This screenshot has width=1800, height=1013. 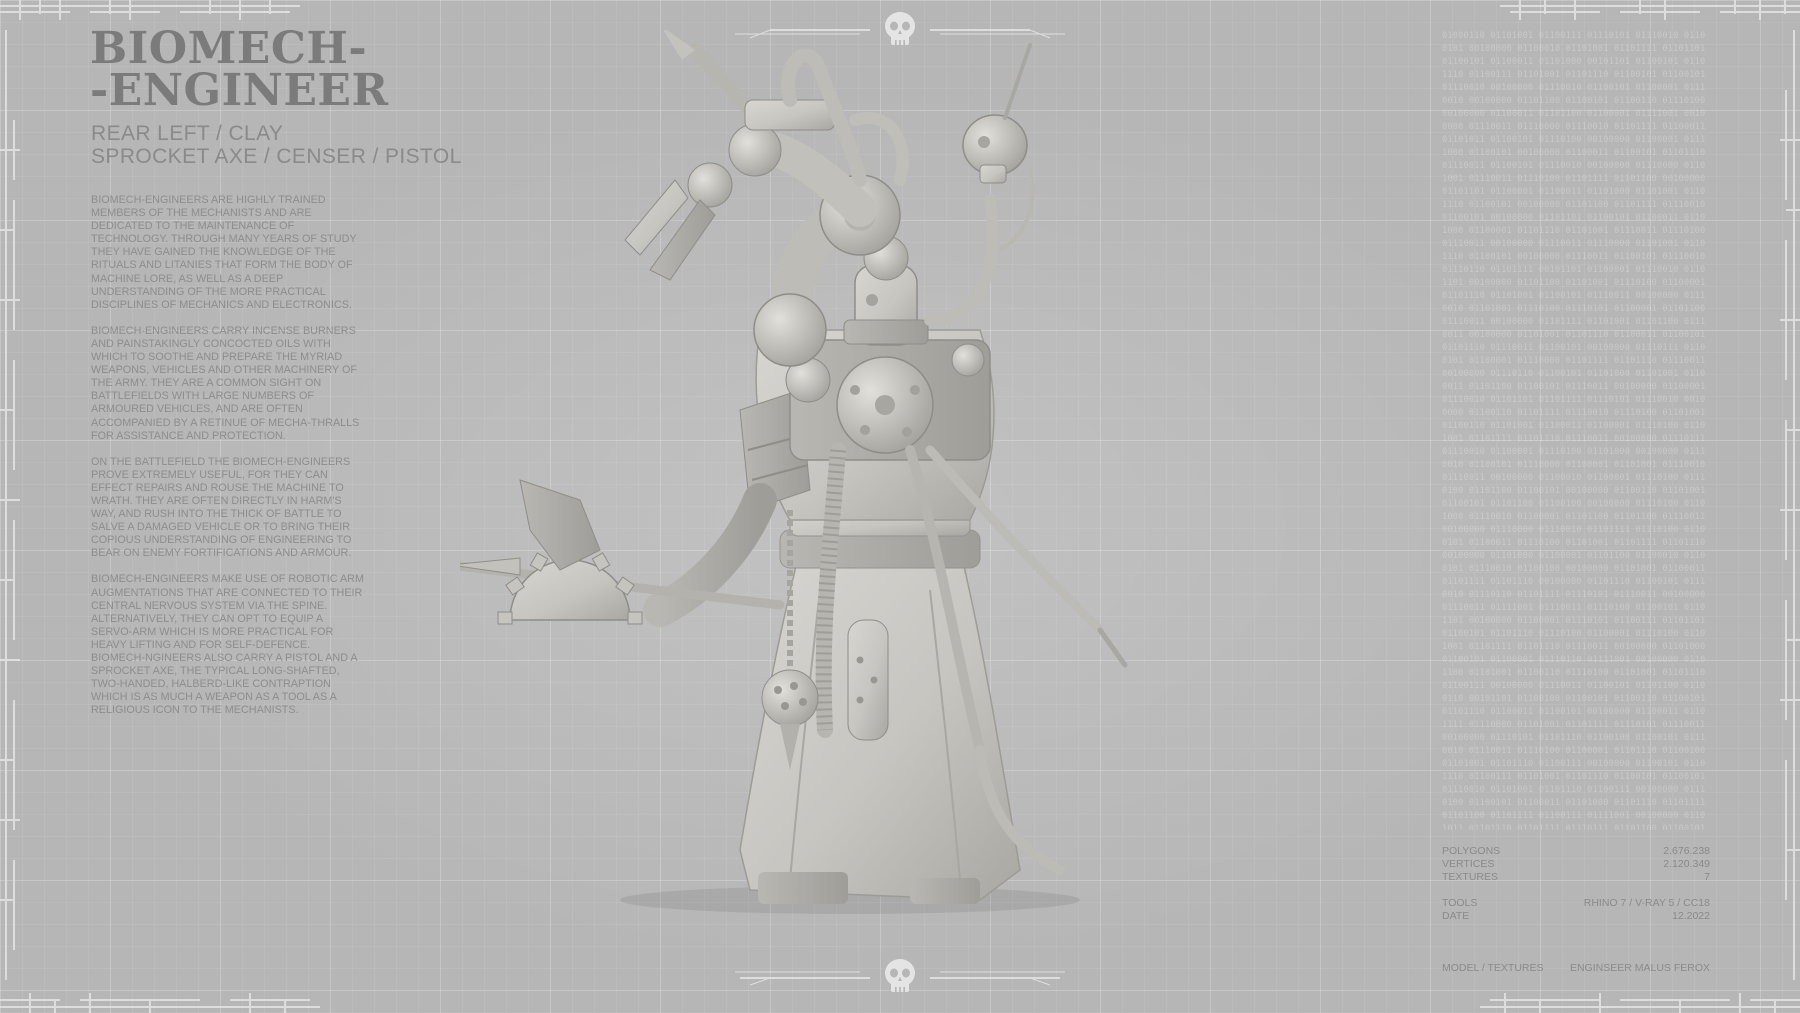 I want to click on stat-value: 2.120.349, so click(x=1686, y=864).